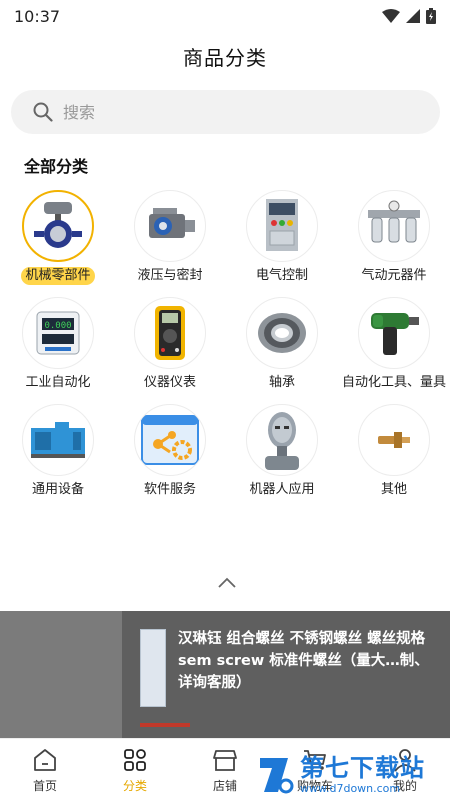 Image resolution: width=450 pixels, height=800 pixels. Describe the element at coordinates (165, 725) in the screenshot. I see `product-price-bar` at that location.